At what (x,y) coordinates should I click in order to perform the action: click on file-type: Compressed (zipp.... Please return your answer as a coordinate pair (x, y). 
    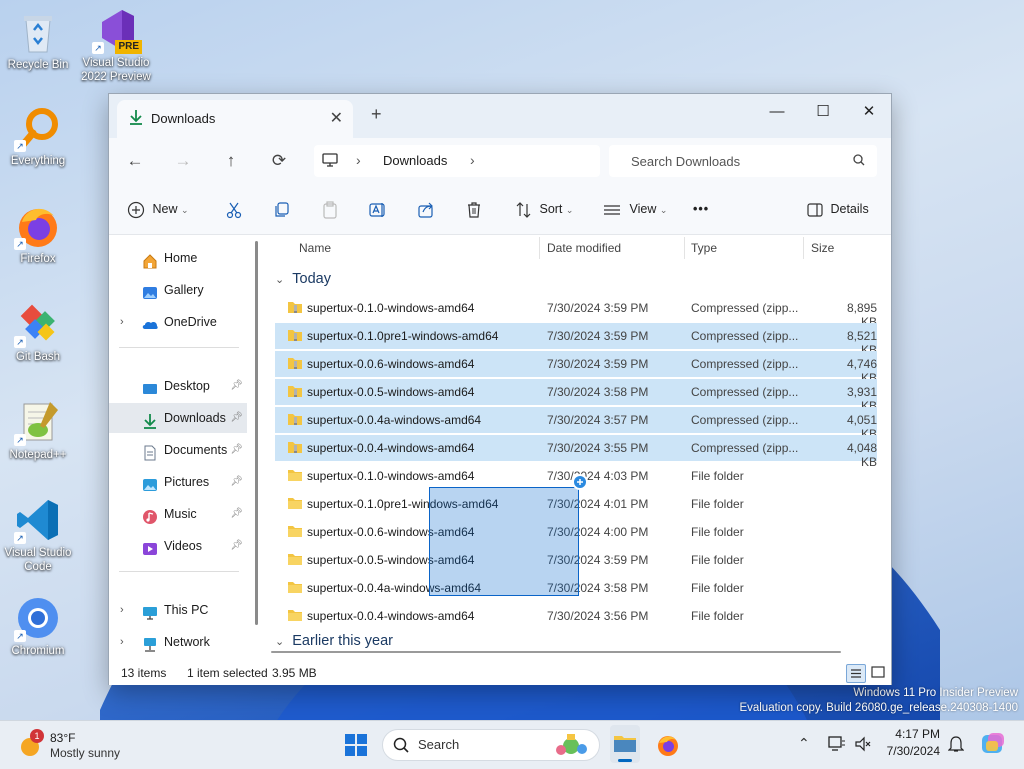
    Looking at the image, I should click on (745, 336).